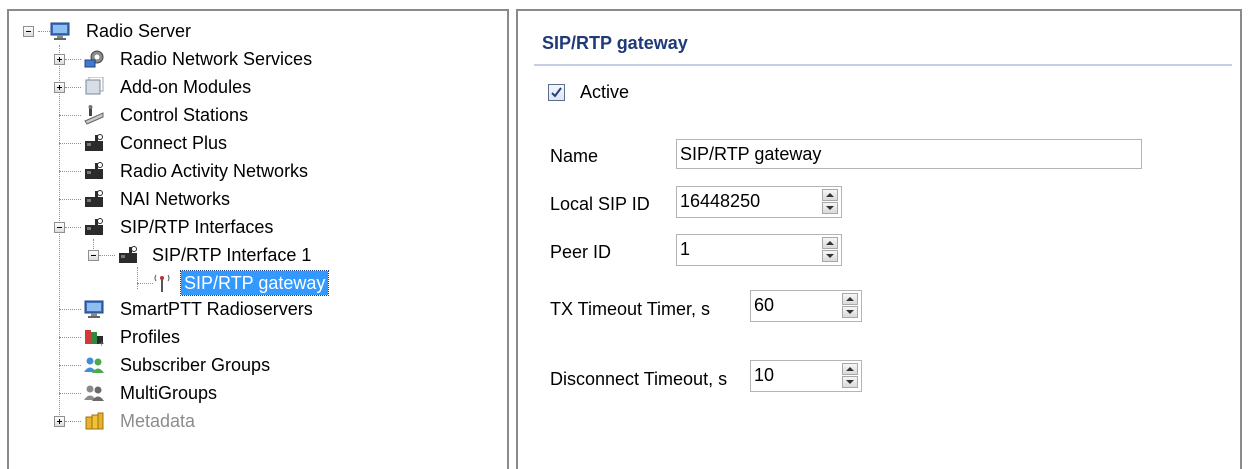  I want to click on name-value: SIP/RTP gateway, so click(751, 154).